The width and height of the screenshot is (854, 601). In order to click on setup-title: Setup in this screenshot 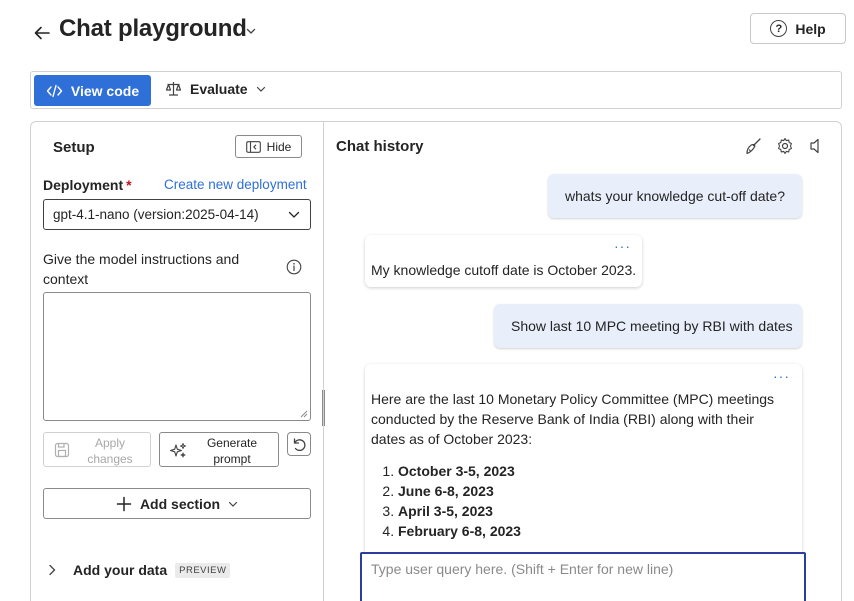, I will do `click(74, 147)`.